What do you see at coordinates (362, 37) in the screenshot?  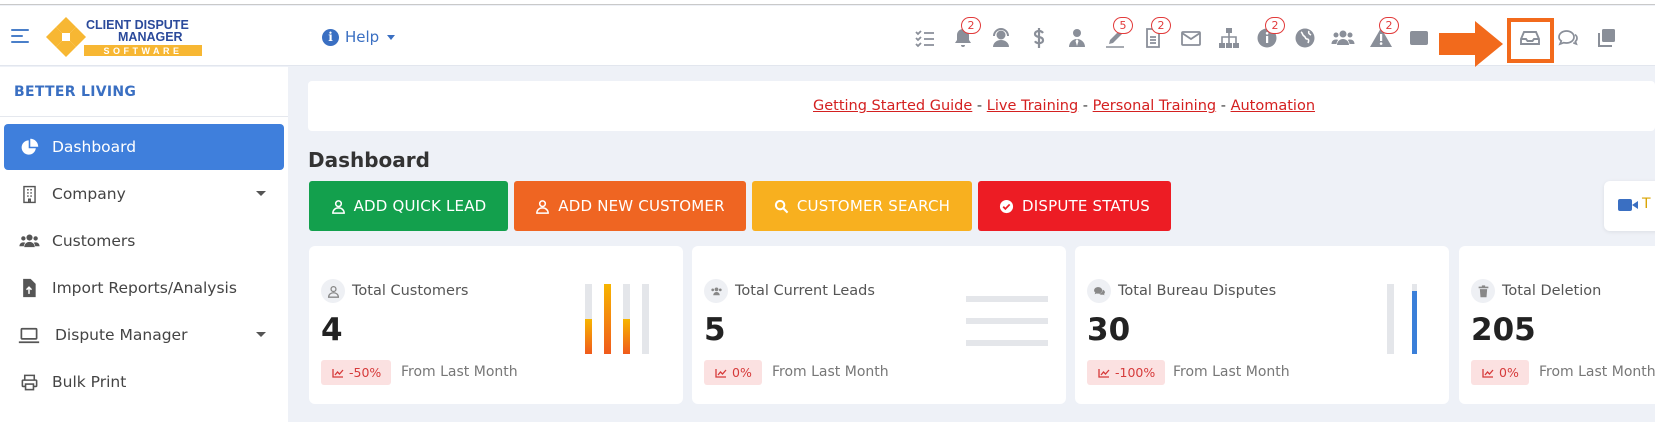 I see `help-label: Help` at bounding box center [362, 37].